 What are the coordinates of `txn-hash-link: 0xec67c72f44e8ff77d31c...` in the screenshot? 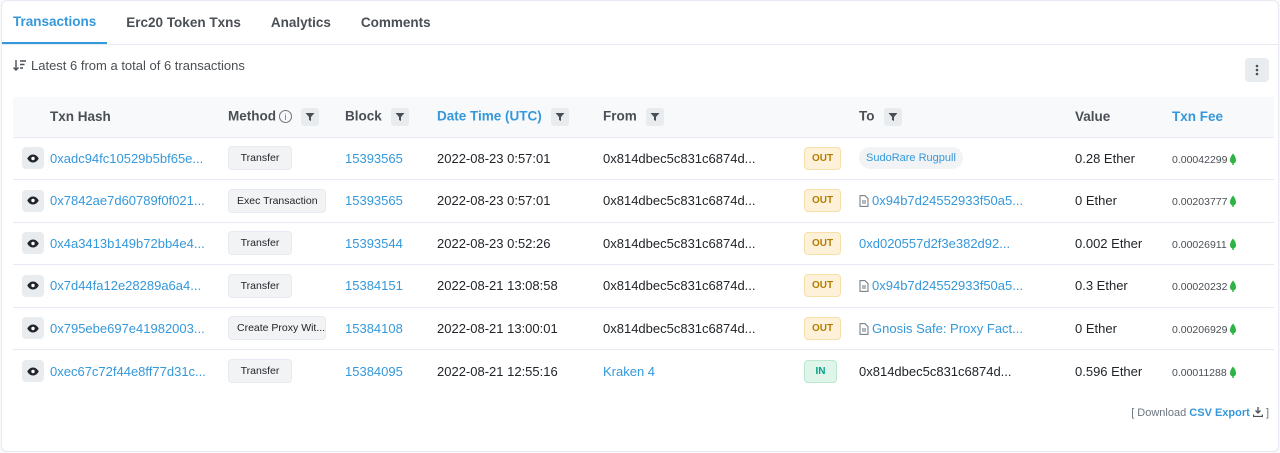 It's located at (128, 371).